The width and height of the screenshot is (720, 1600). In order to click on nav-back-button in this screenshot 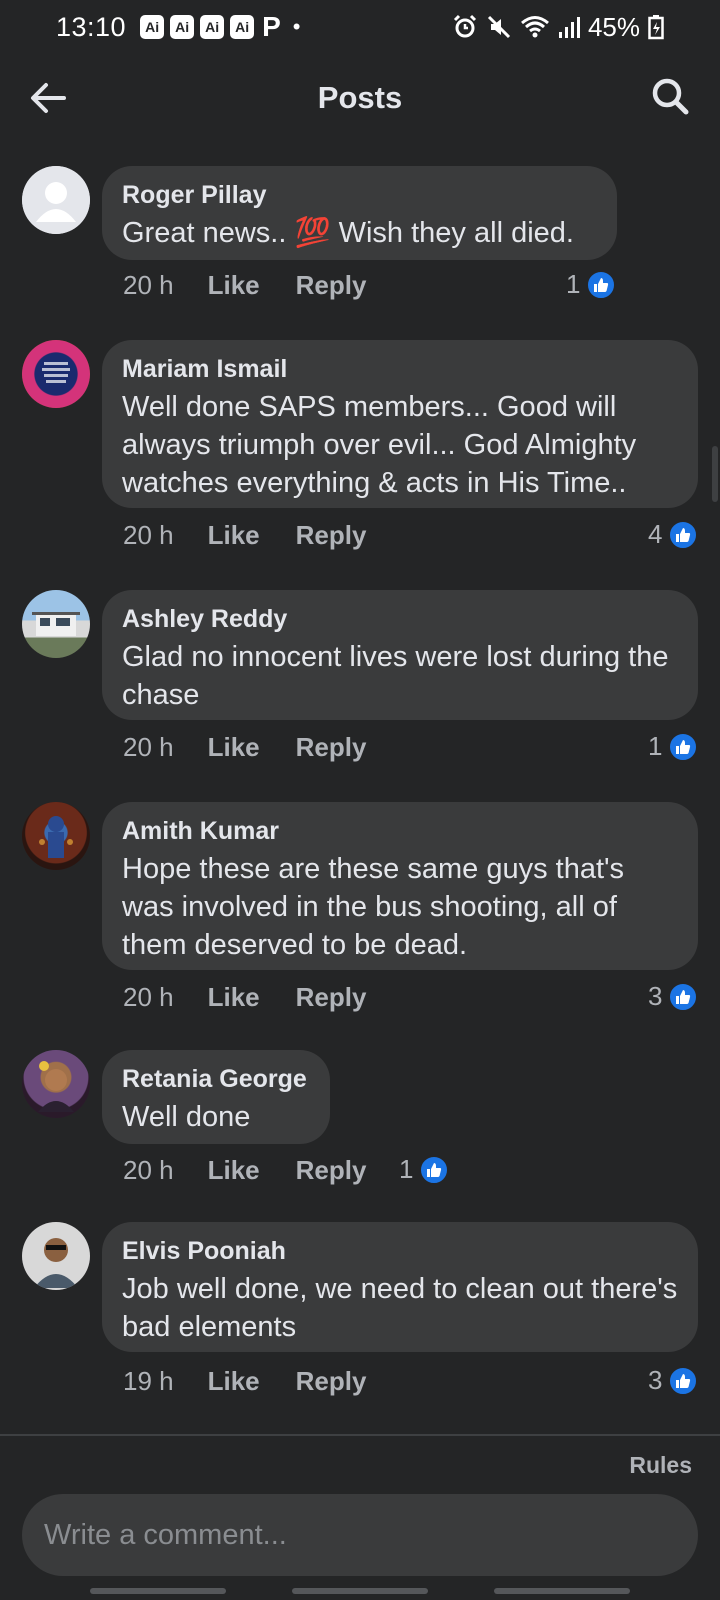, I will do `click(562, 1591)`.